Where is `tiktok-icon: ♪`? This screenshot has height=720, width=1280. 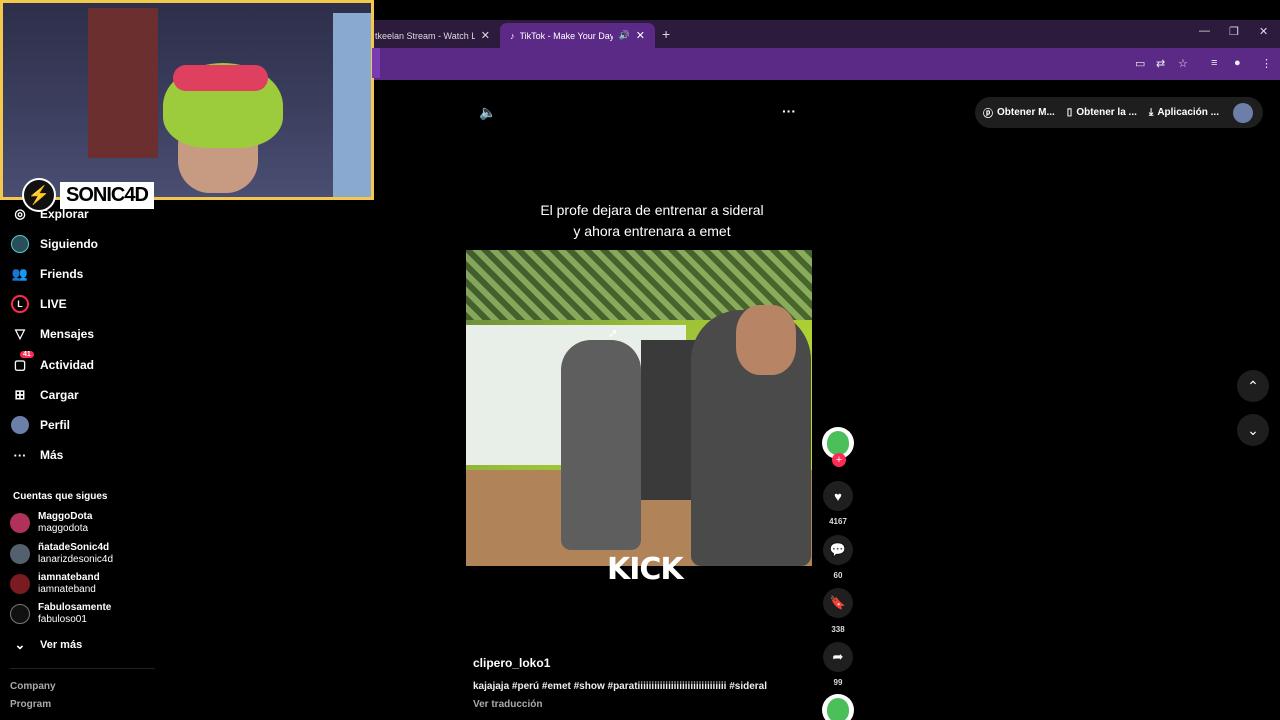
tiktok-icon: ♪ is located at coordinates (512, 35).